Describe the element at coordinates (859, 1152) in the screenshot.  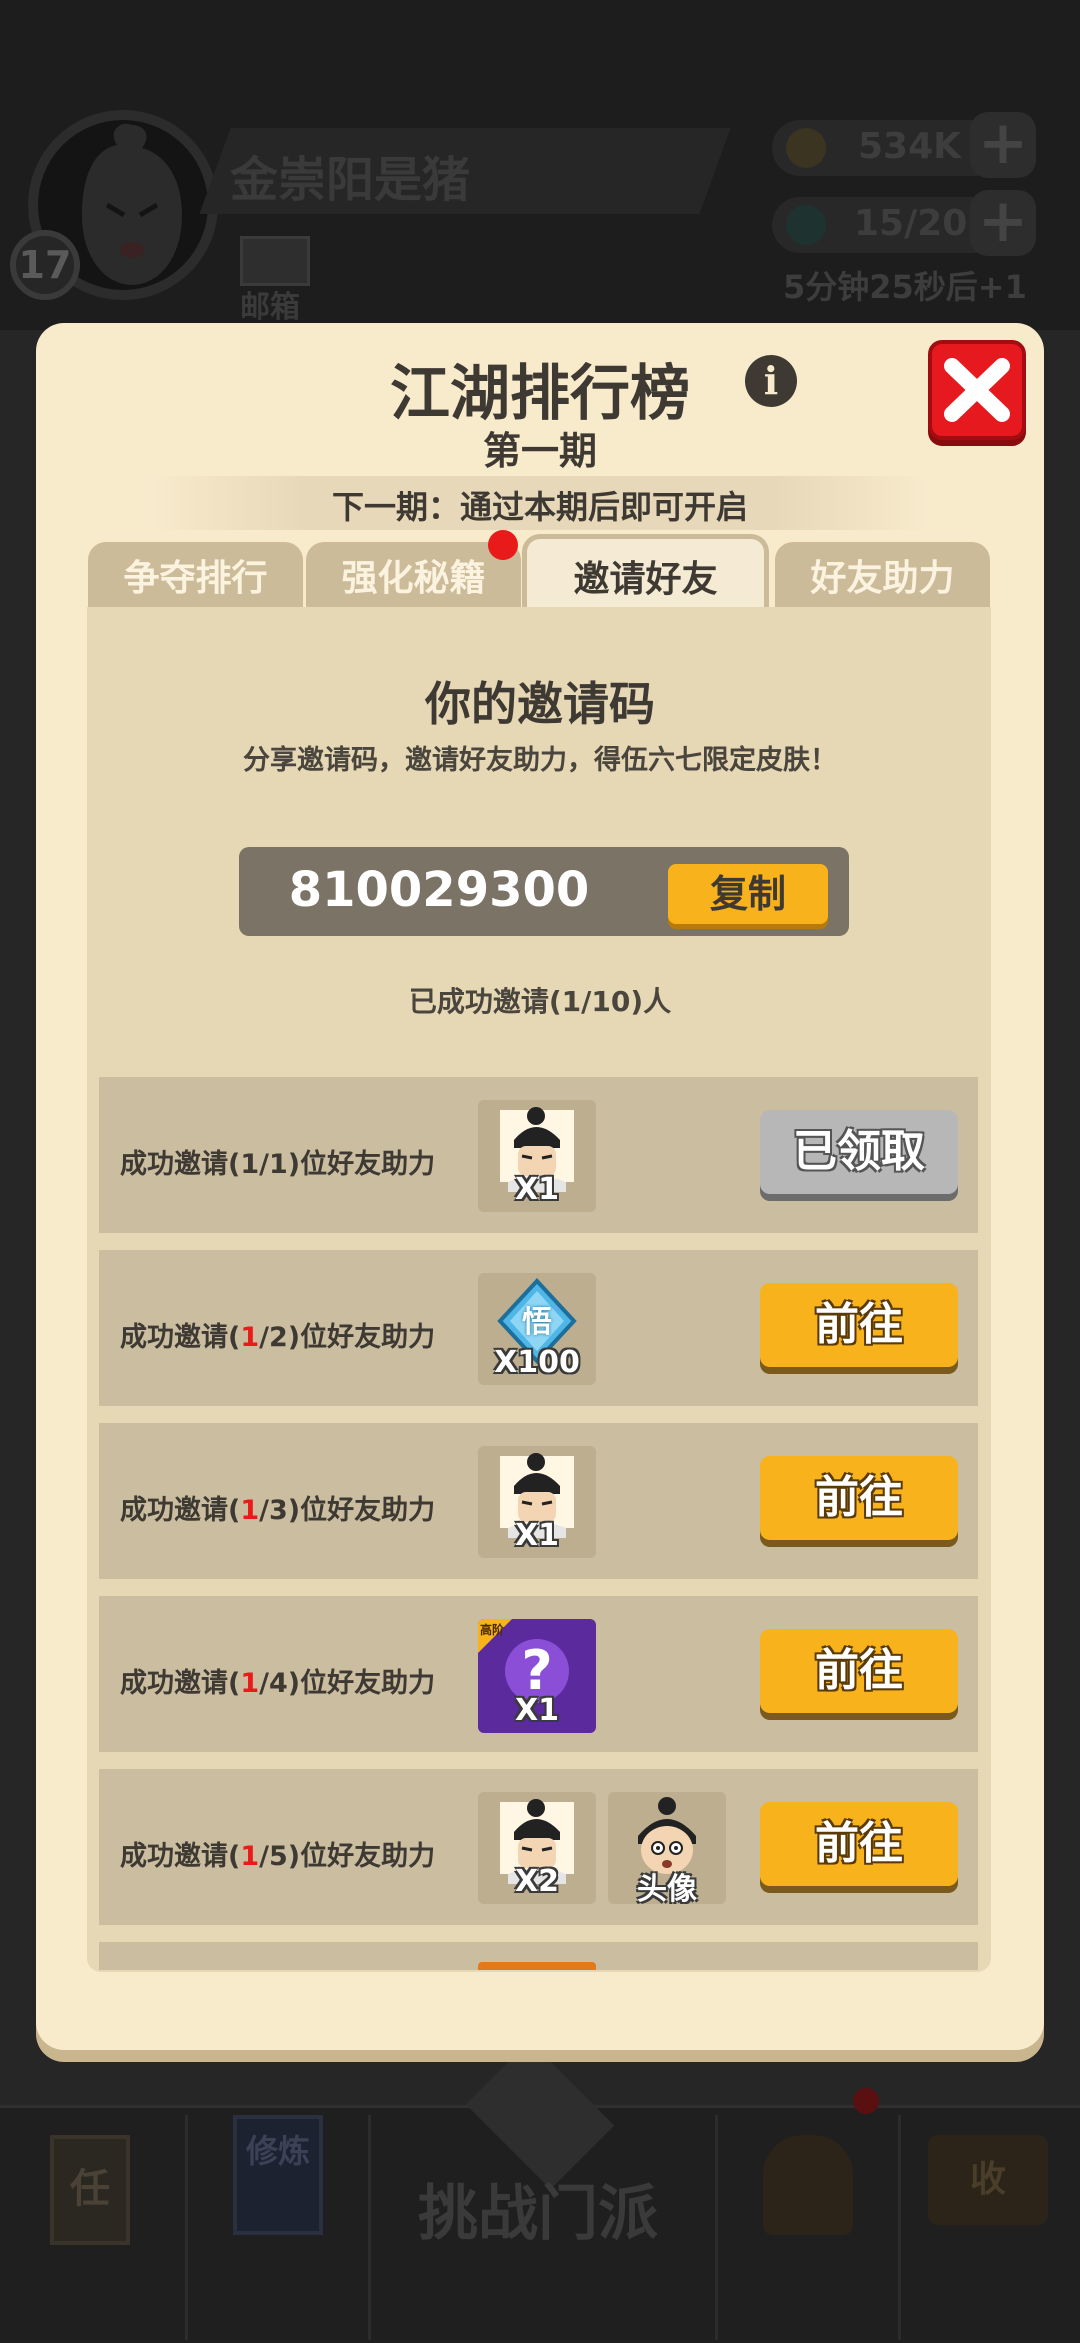
I see `claimed-button: 已领取` at that location.